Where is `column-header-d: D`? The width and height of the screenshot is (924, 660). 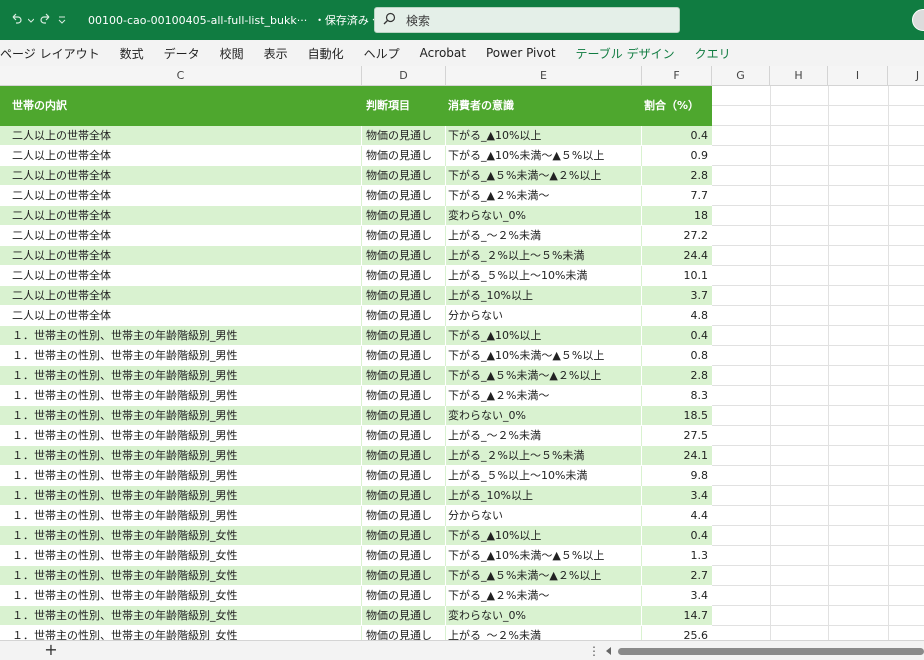
column-header-d: D is located at coordinates (404, 76).